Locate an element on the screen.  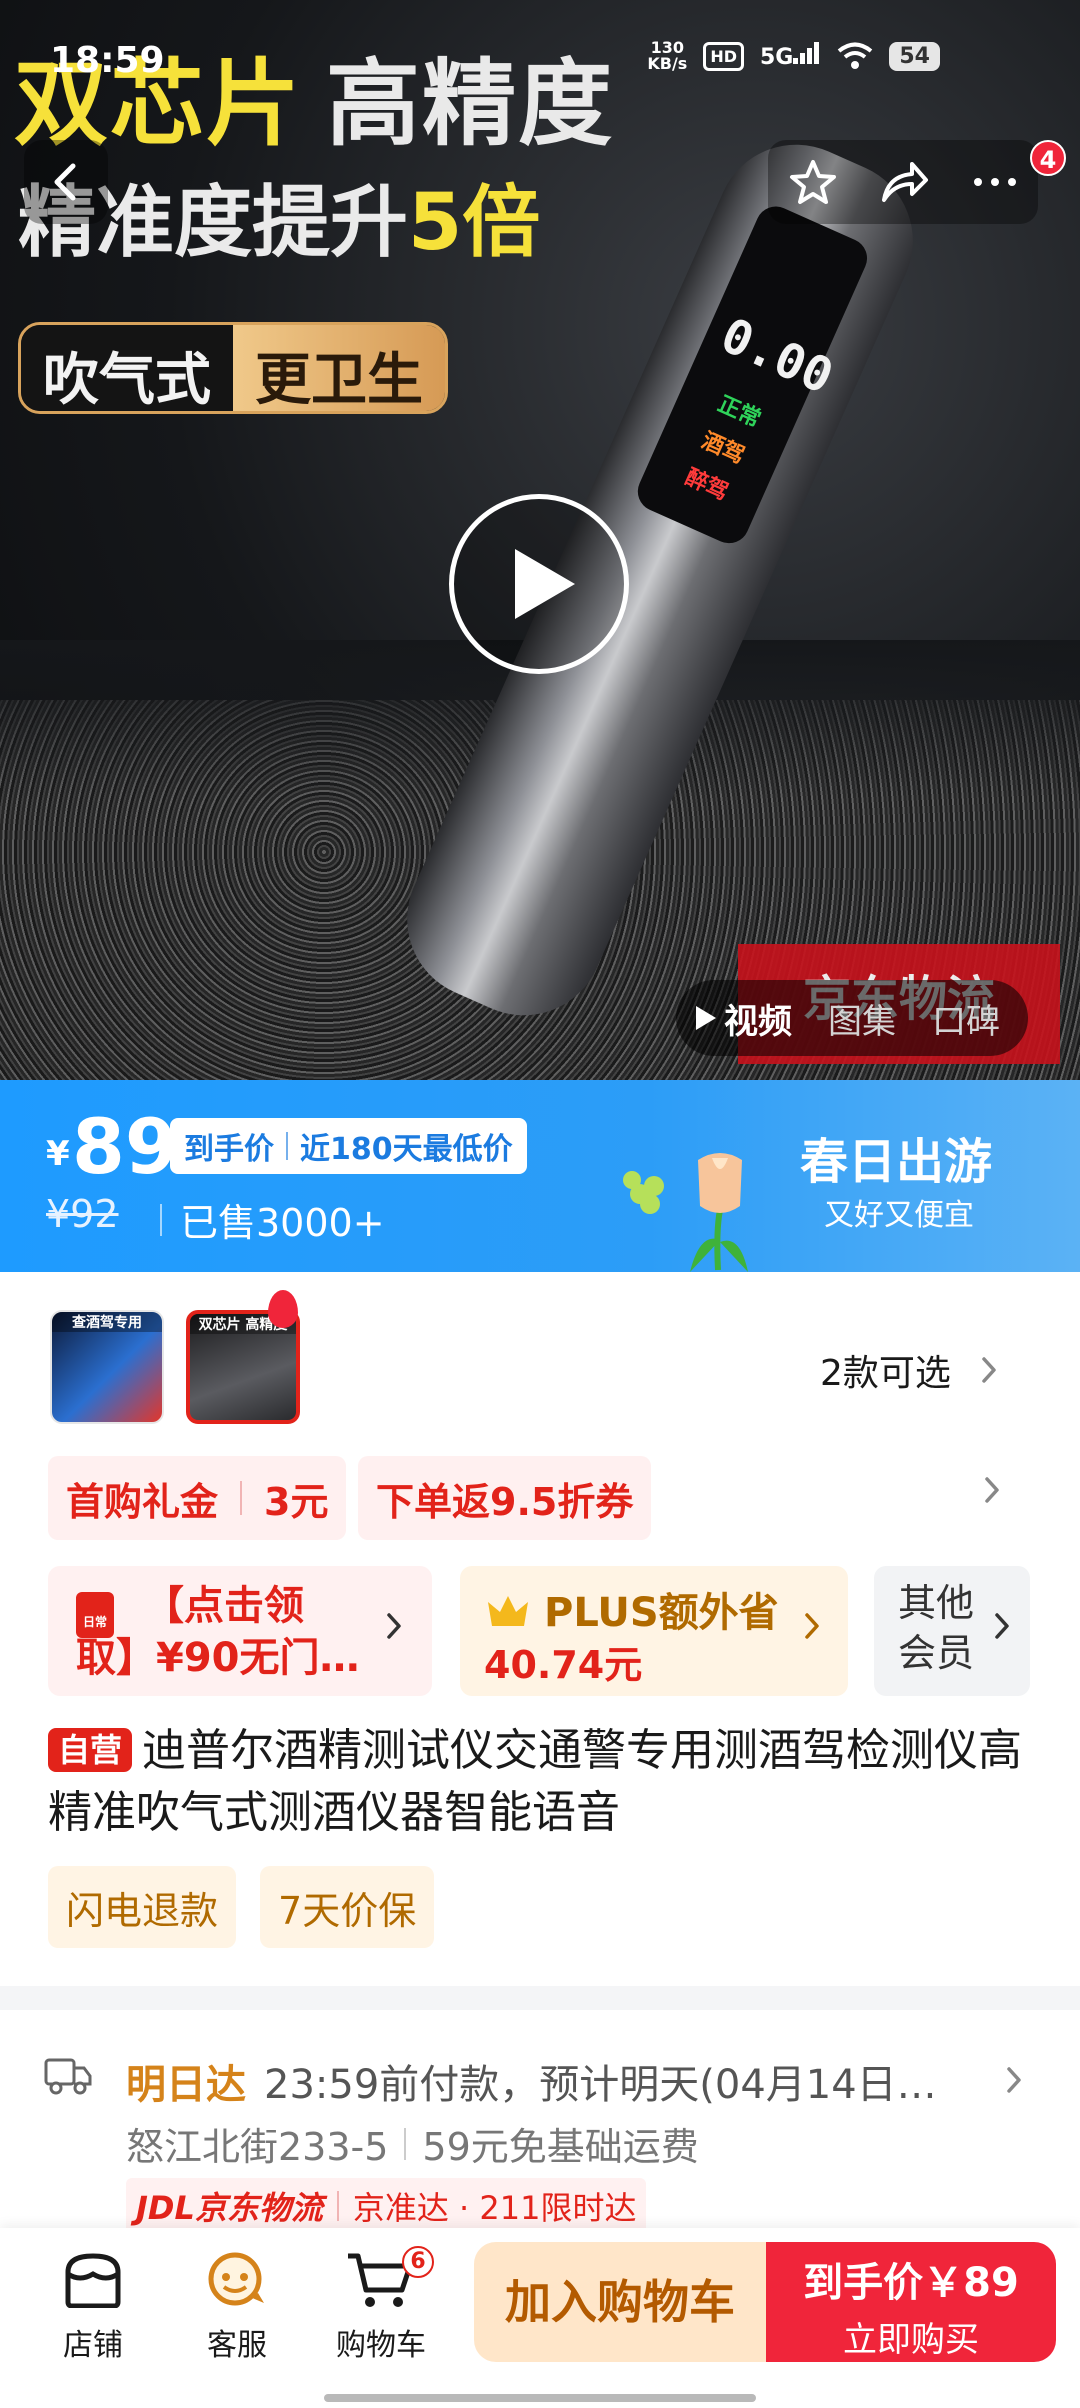
promo-hygienic: 更卫生 is located at coordinates (339, 368).